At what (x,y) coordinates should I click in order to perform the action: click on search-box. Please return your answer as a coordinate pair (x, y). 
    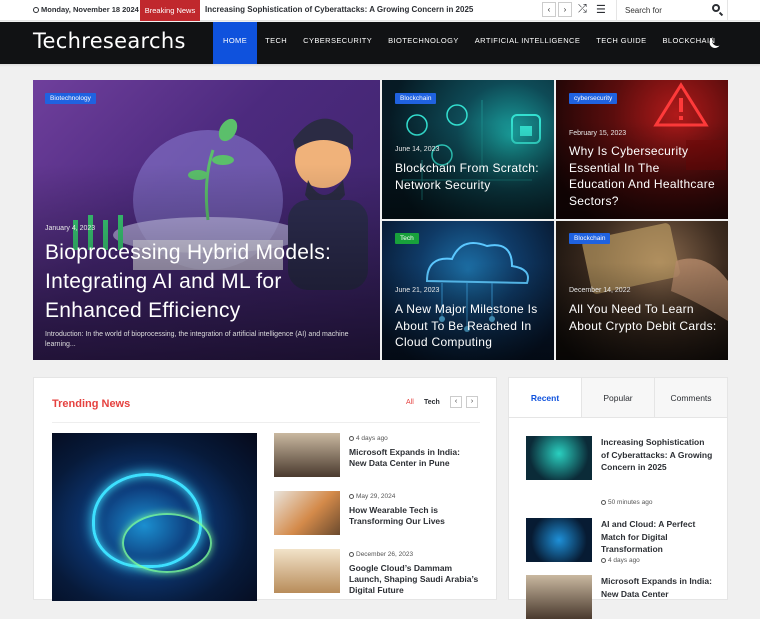
    Looking at the image, I should click on (672, 10).